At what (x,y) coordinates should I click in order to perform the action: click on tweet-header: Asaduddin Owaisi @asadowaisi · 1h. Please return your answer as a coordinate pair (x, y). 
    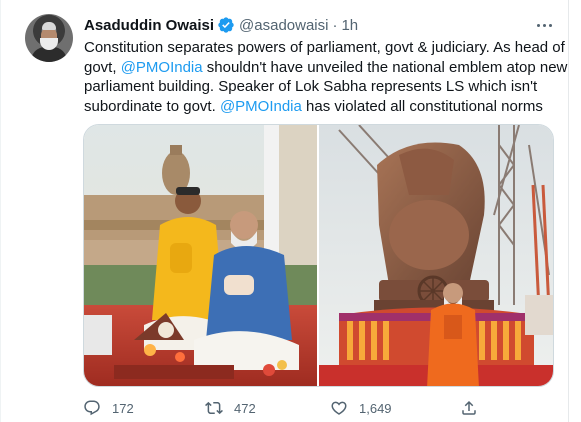
    Looking at the image, I should click on (221, 25).